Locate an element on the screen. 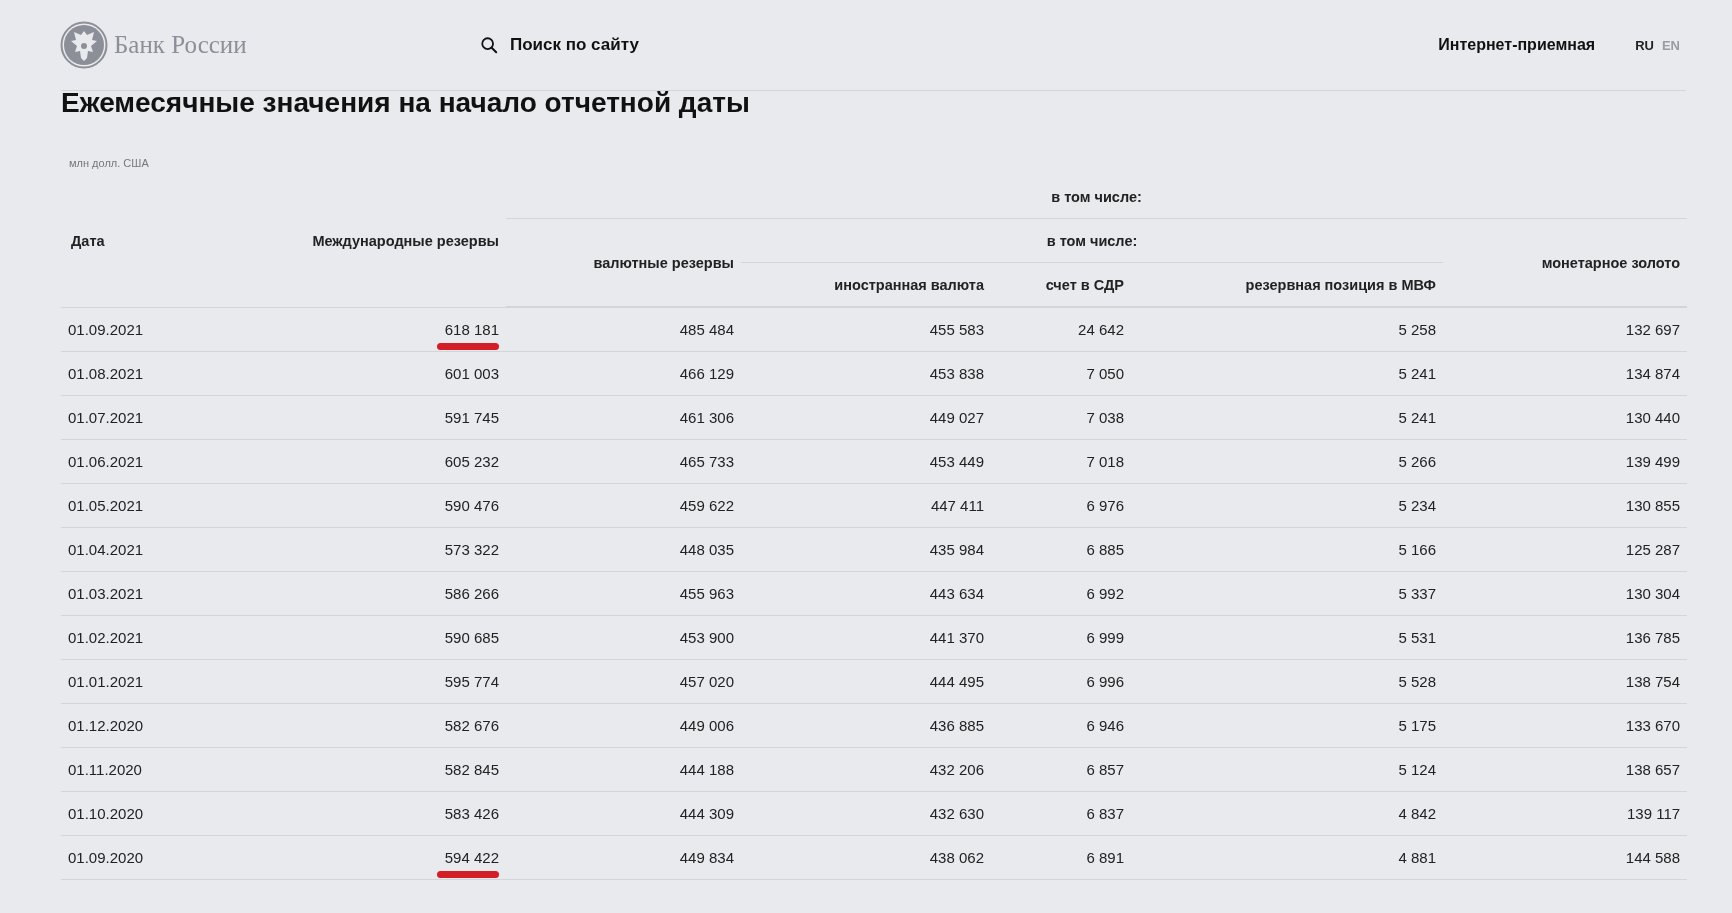  table-cell: 5 258 is located at coordinates (1417, 329).